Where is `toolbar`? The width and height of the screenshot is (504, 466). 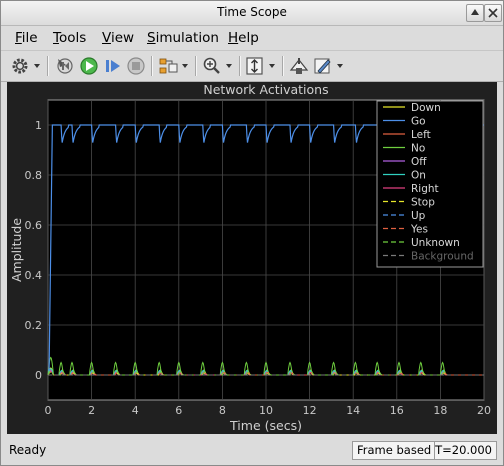 toolbar is located at coordinates (252, 66).